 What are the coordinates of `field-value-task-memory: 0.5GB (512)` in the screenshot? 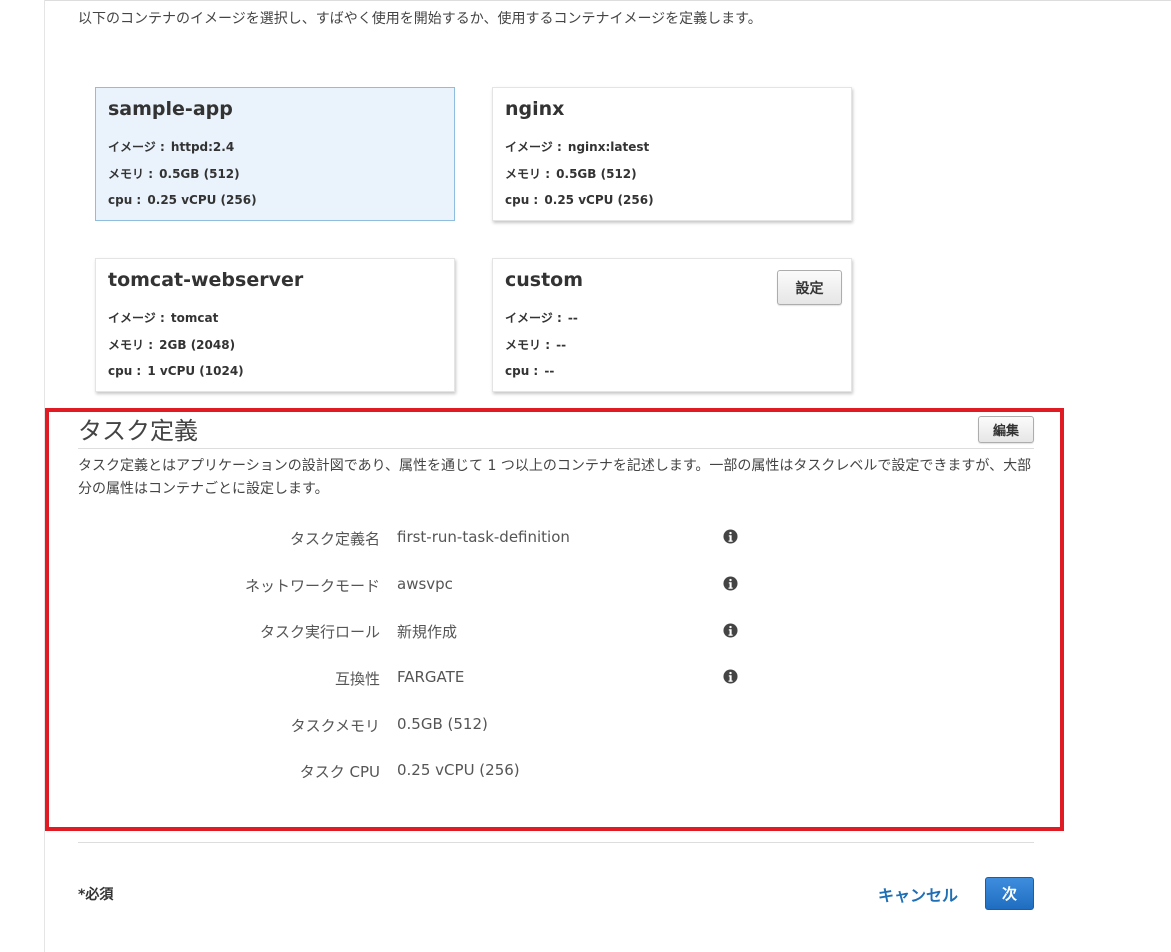 It's located at (442, 724).